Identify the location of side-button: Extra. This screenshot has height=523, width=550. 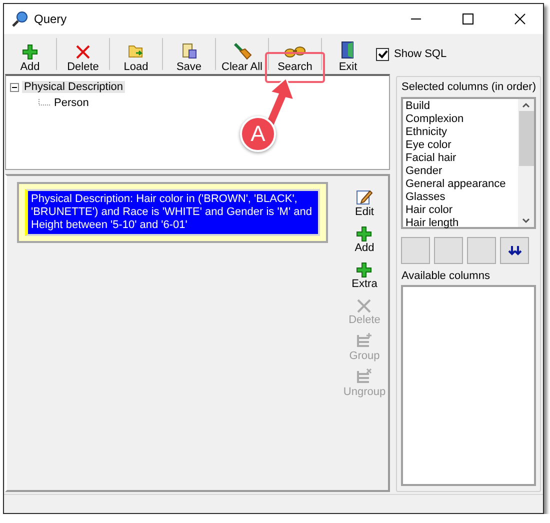
(365, 272).